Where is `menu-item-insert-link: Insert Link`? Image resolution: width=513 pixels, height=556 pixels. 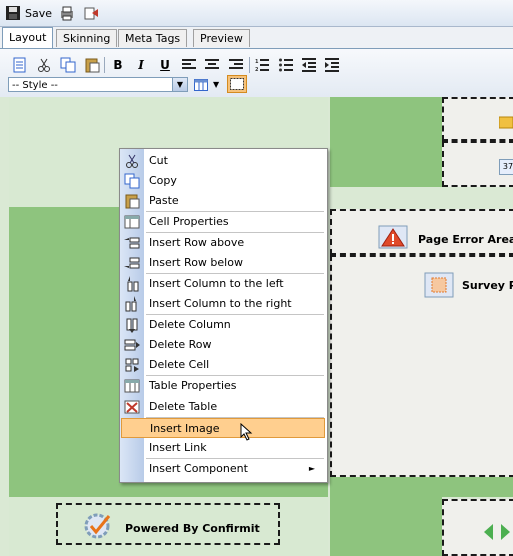 menu-item-insert-link: Insert Link is located at coordinates (222, 448).